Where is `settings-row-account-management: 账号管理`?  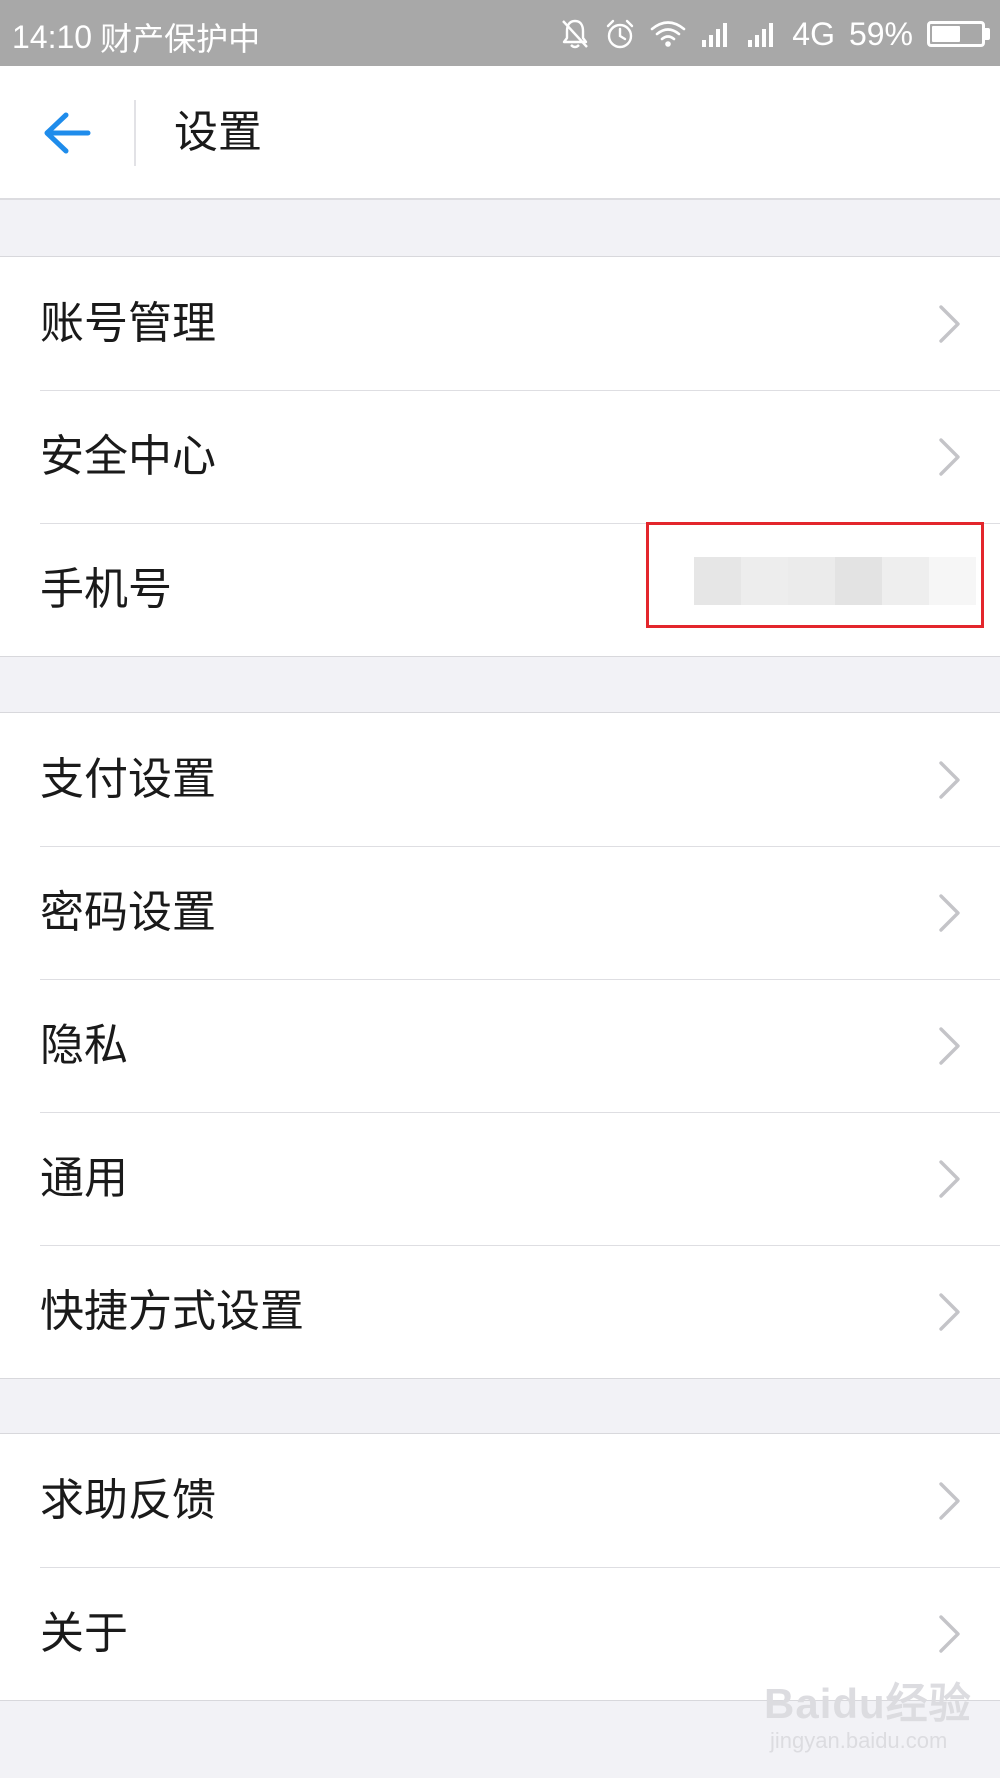
settings-row-account-management: 账号管理 is located at coordinates (500, 323).